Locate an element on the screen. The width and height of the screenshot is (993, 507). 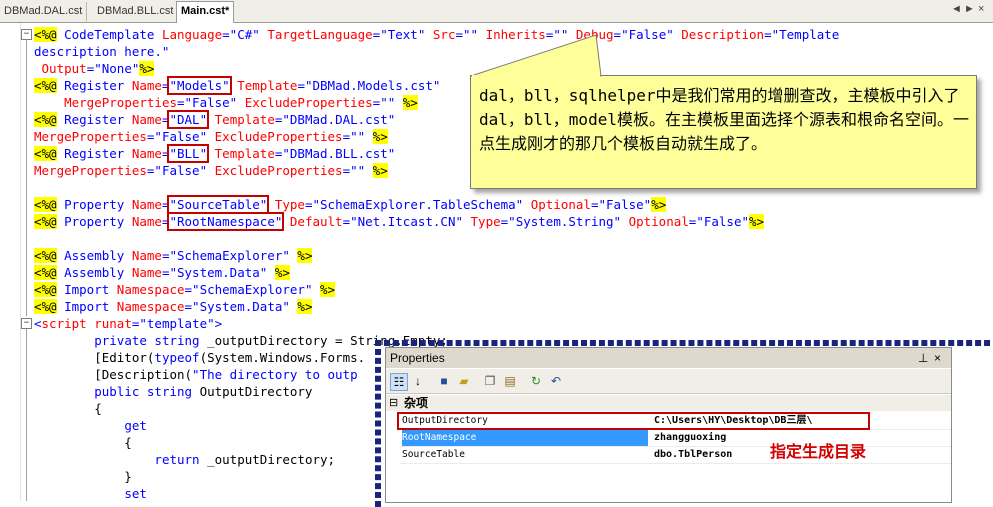
code-line: [Description("The directory to outp is located at coordinates (195, 374).